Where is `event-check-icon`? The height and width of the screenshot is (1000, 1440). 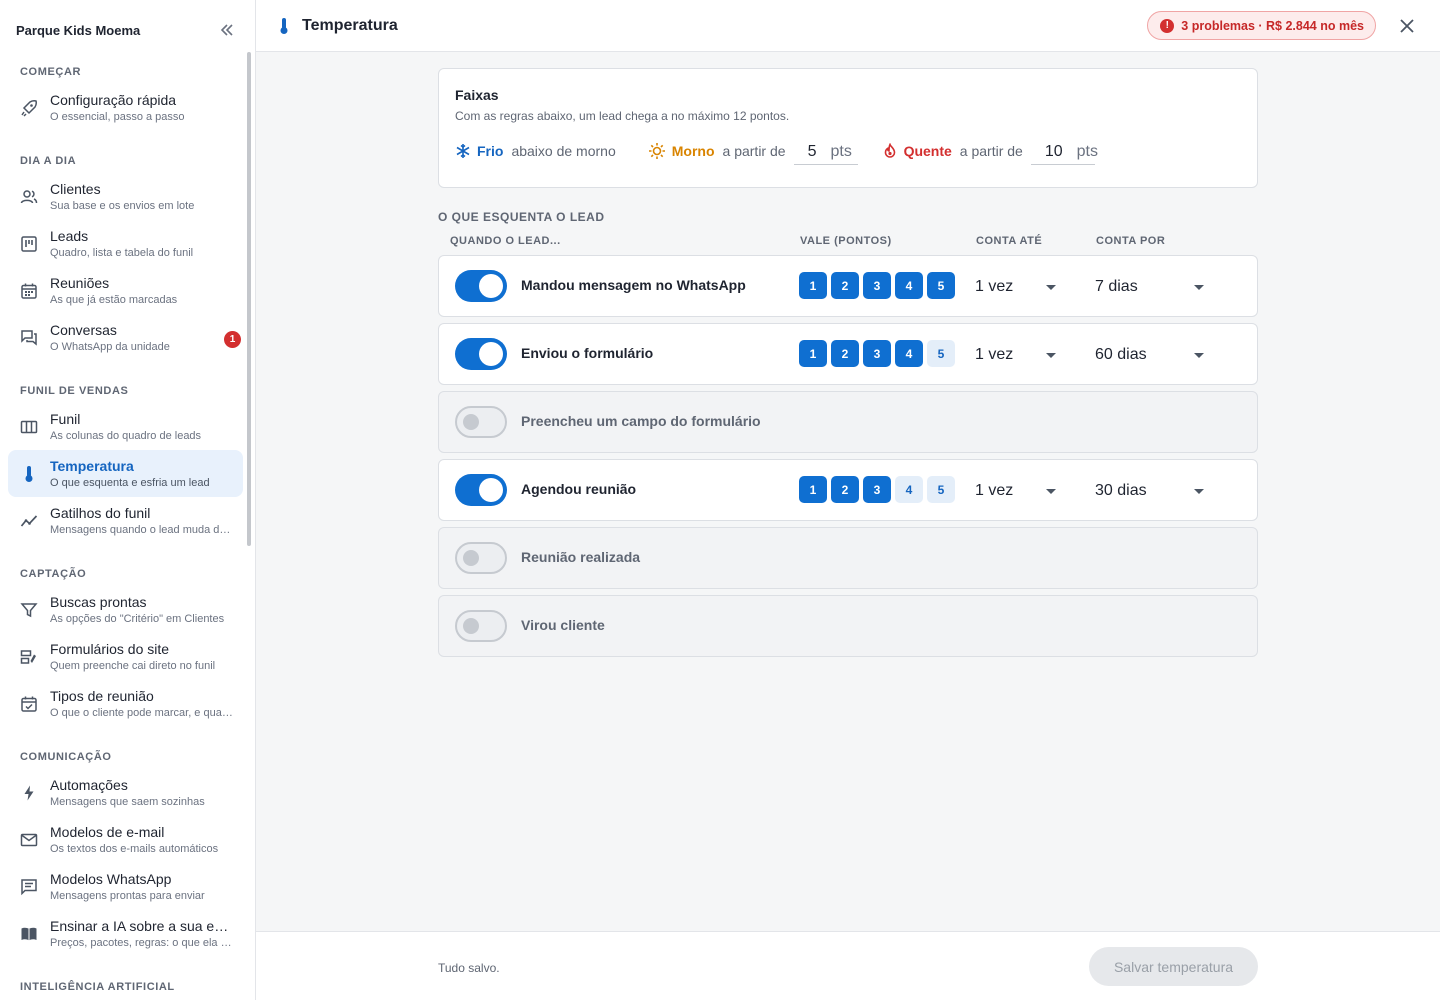 event-check-icon is located at coordinates (29, 704).